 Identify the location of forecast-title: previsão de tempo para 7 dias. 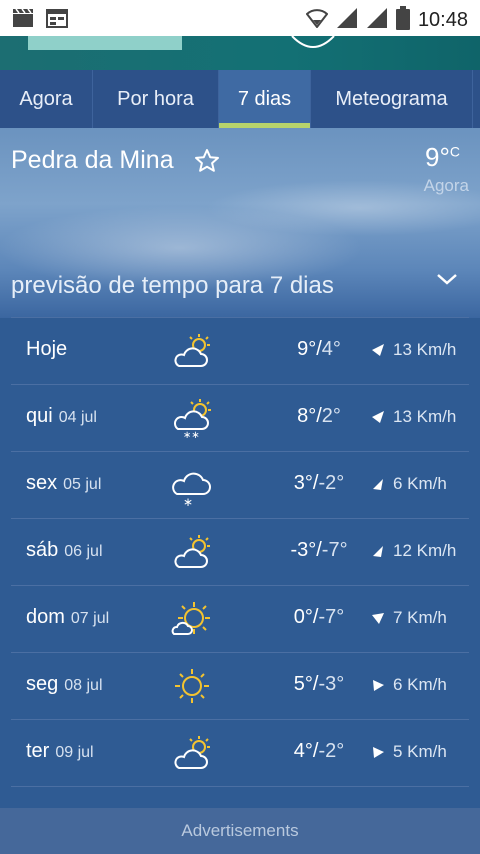
(172, 285).